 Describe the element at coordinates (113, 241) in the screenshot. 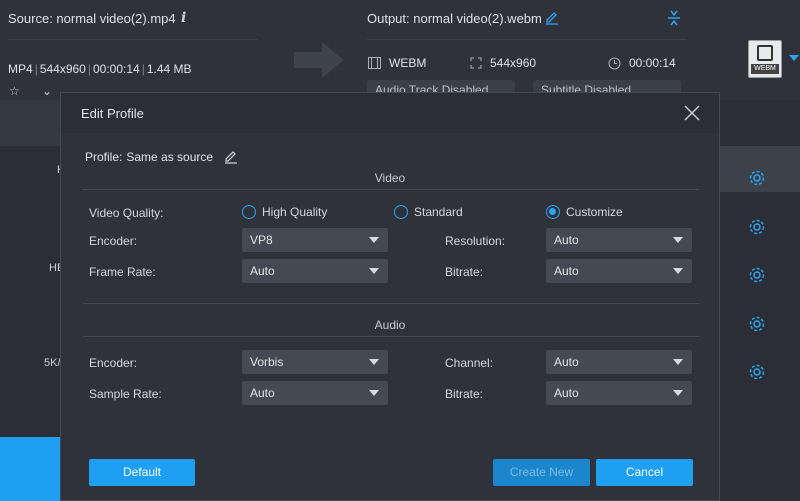

I see `video-encoder-label: Encoder:` at that location.